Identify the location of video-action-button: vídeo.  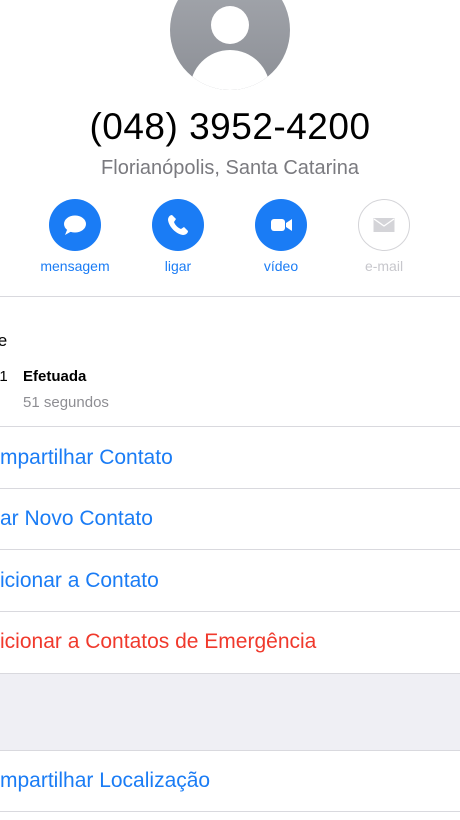
(281, 236).